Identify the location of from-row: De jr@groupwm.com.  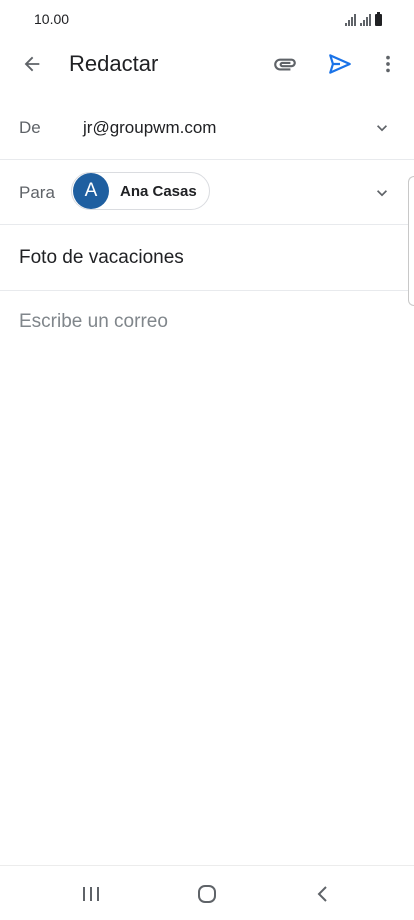
(207, 128).